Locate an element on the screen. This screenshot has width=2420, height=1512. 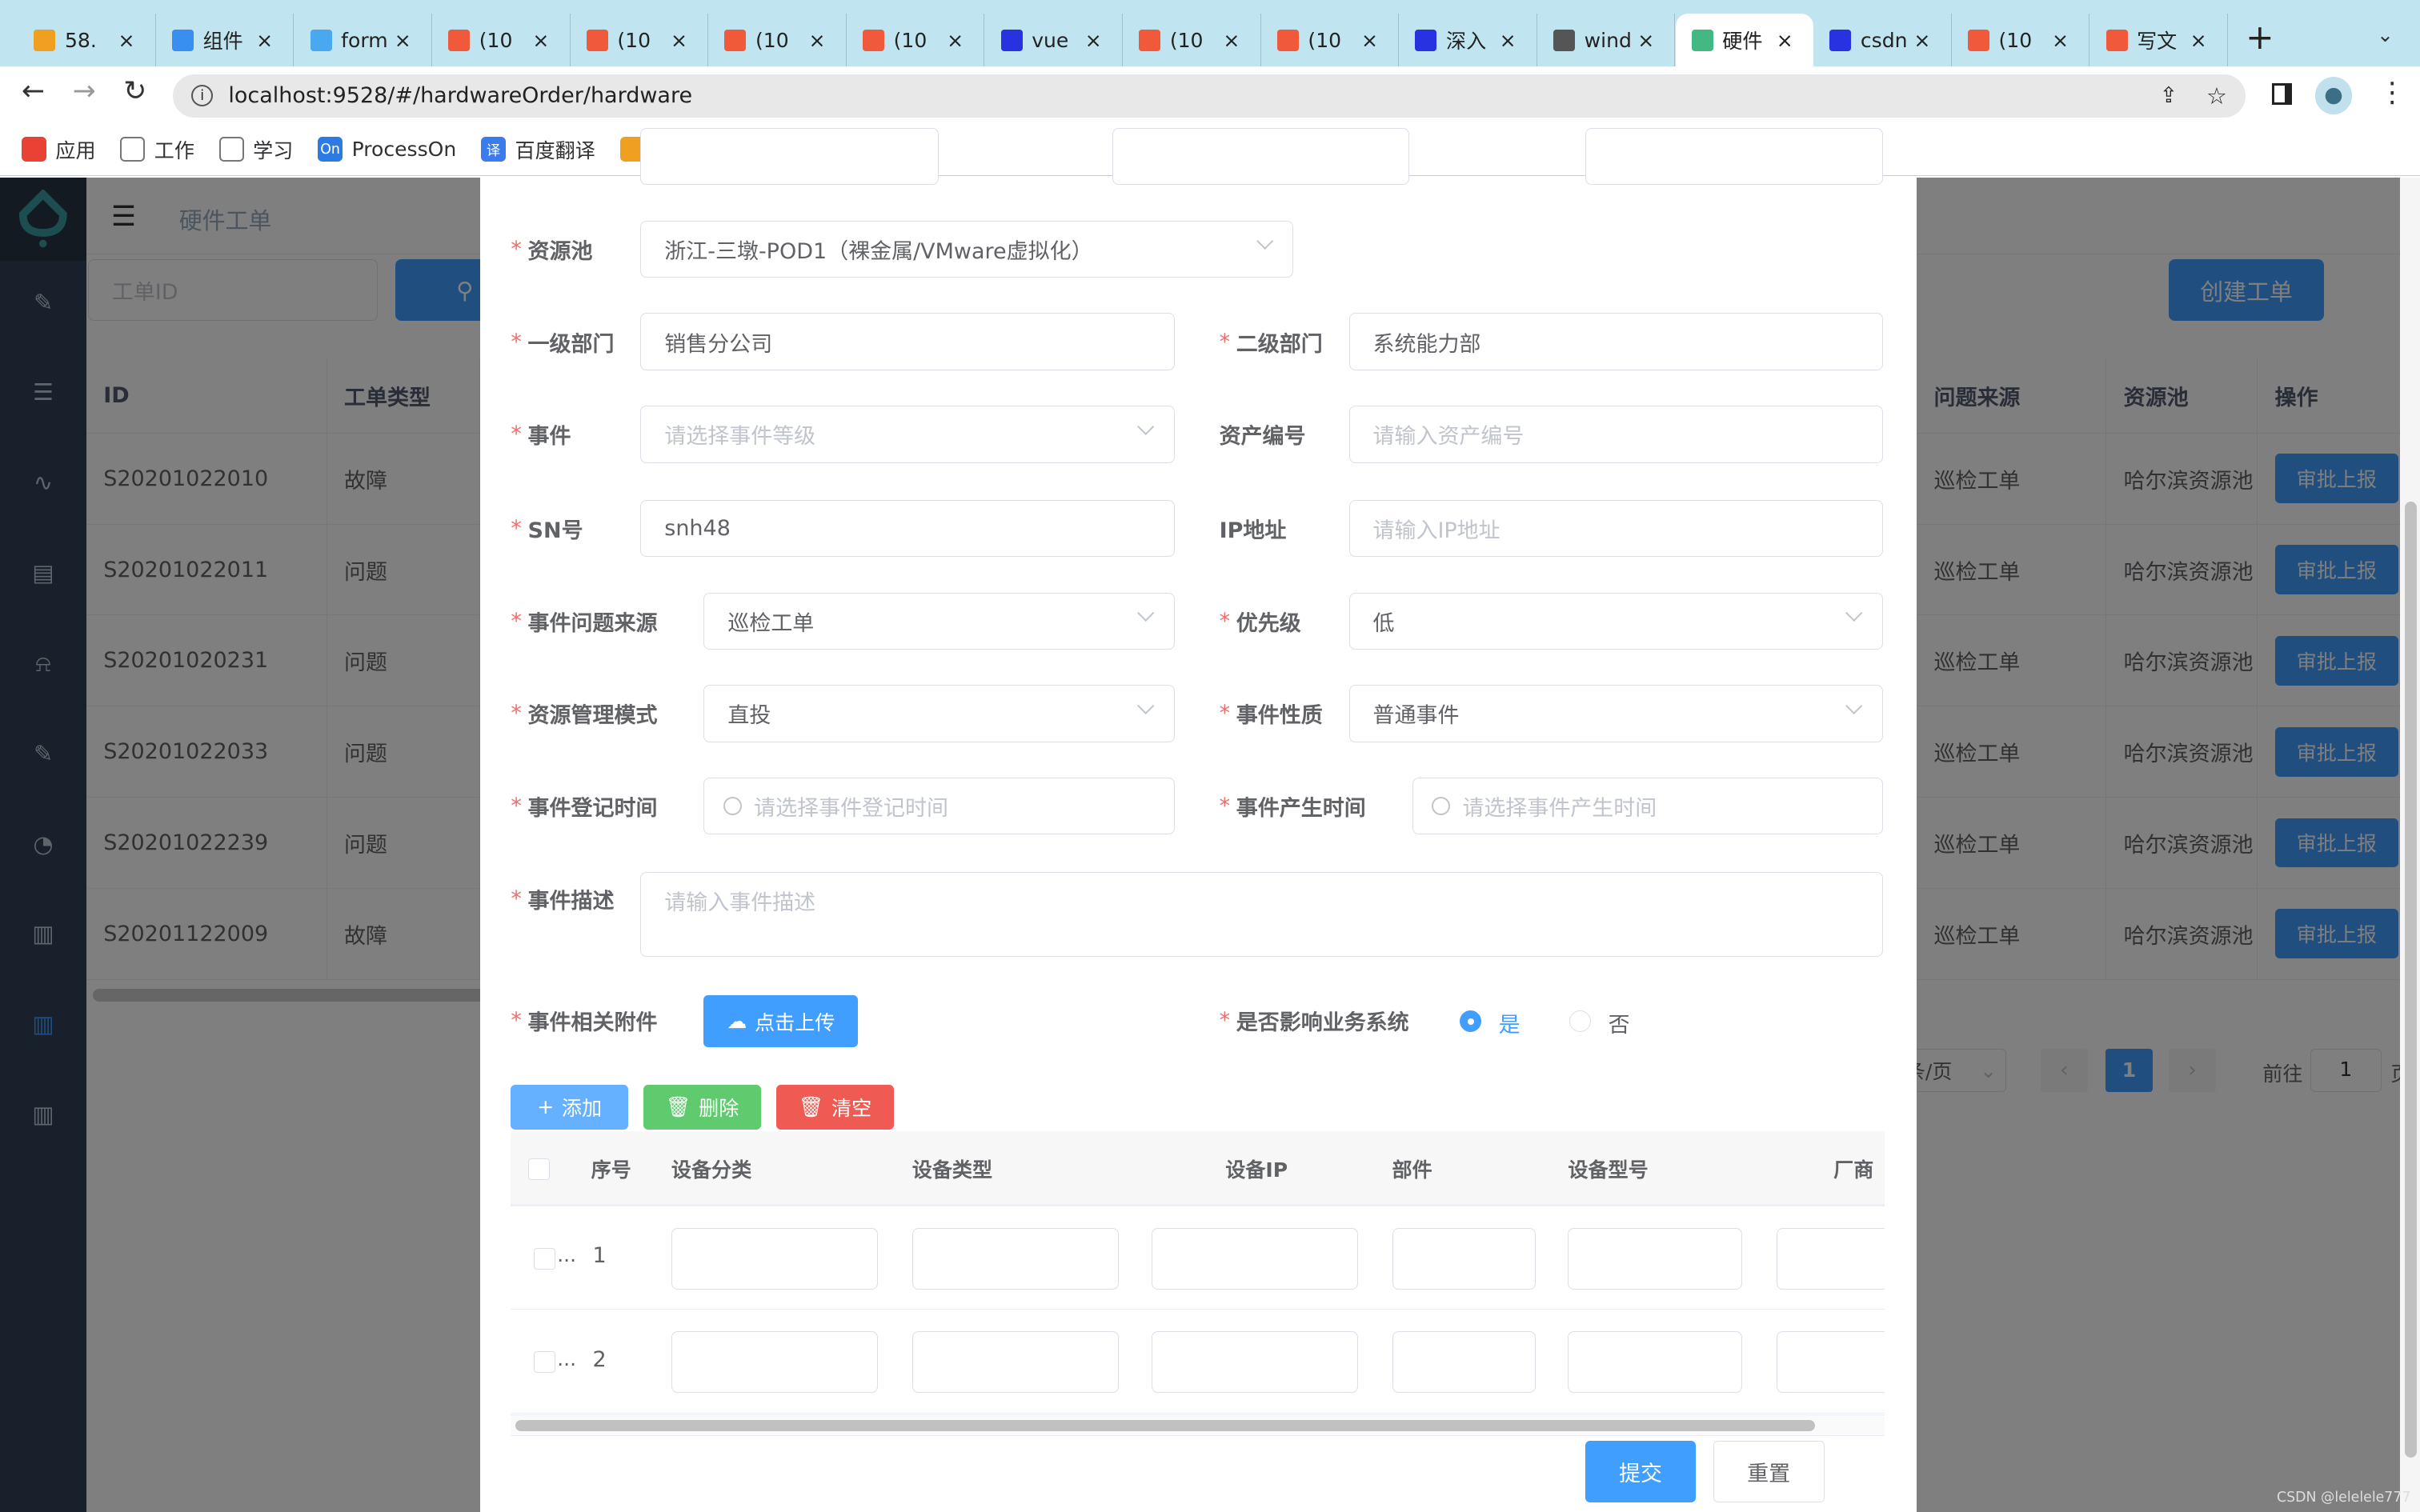
reset-button: 重置 is located at coordinates (1769, 1472).